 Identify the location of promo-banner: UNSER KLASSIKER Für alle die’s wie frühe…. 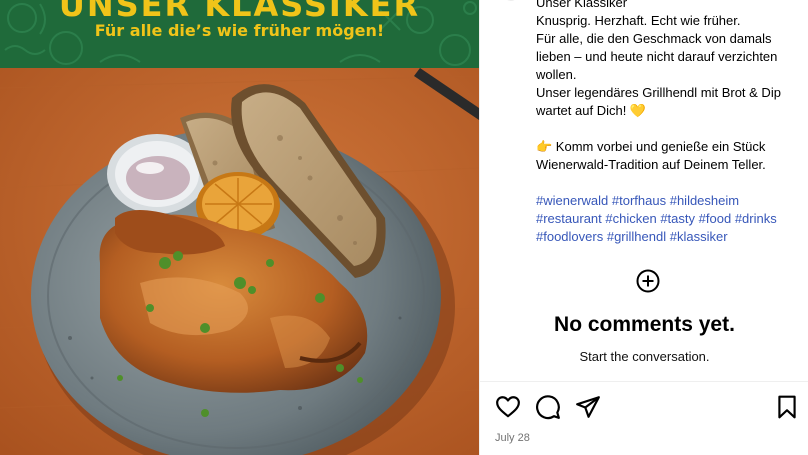
(239, 34).